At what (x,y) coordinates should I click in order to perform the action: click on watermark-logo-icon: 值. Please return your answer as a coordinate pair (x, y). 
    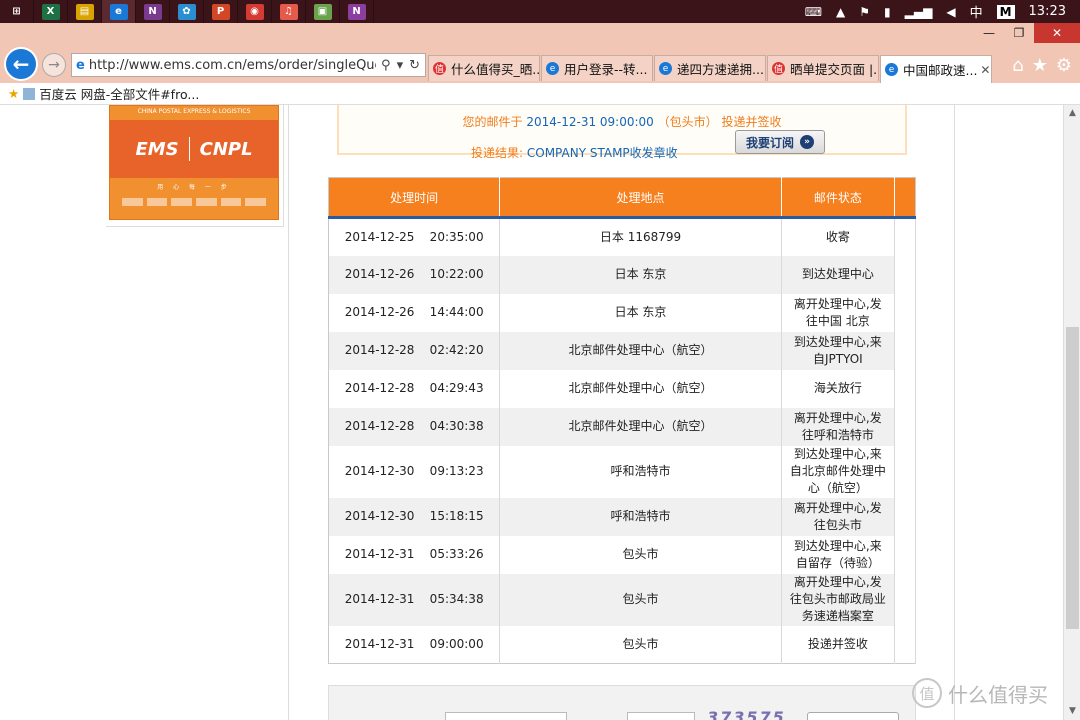
    Looking at the image, I should click on (927, 693).